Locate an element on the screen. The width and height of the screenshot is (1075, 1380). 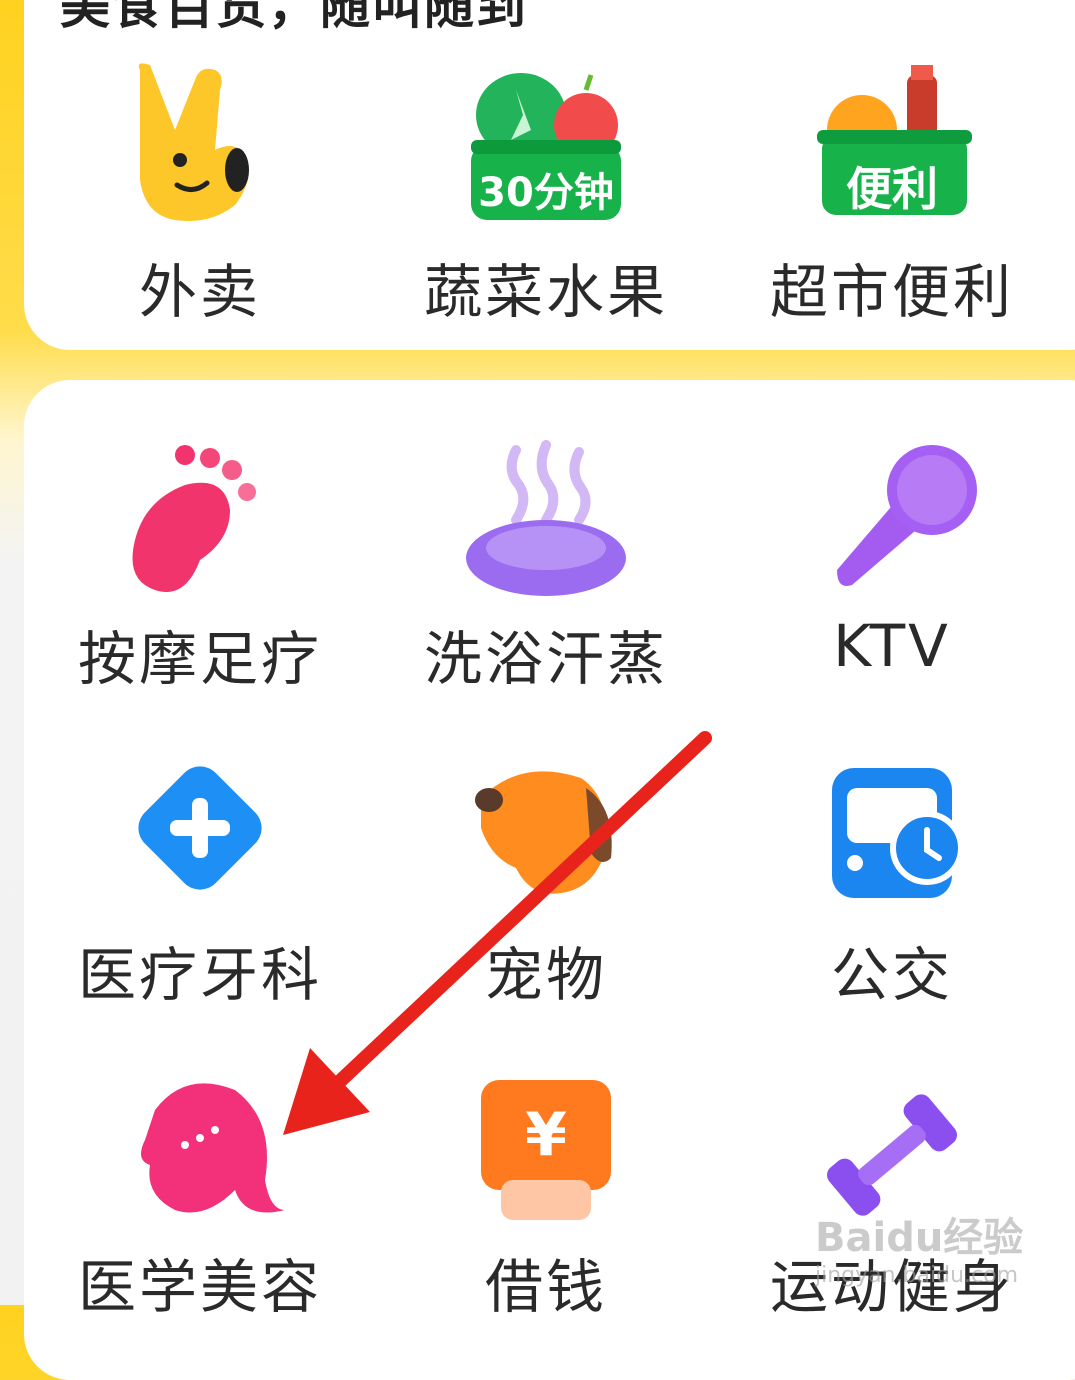
tile-bath: 洗浴汗蒸 is located at coordinates (546, 590).